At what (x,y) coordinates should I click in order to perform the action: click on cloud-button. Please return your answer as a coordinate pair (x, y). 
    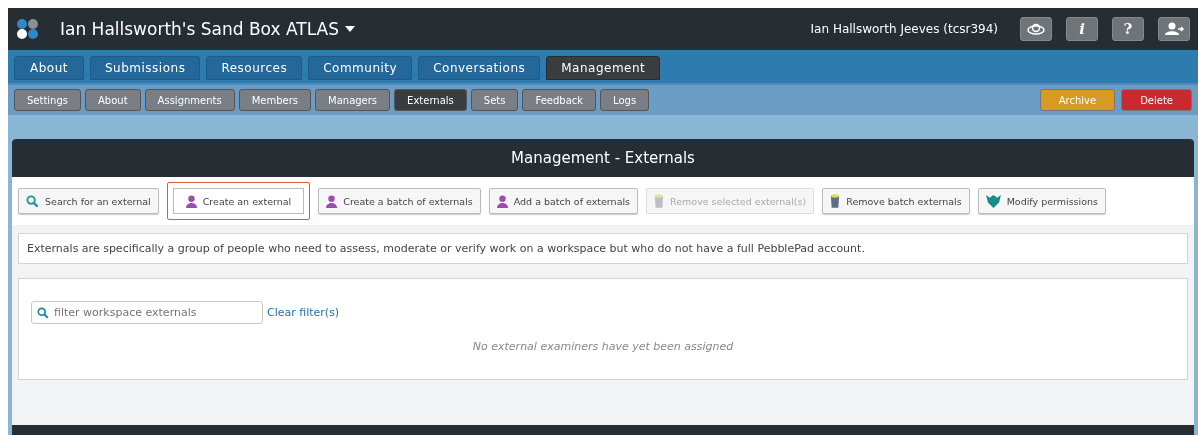
    Looking at the image, I should click on (1036, 29).